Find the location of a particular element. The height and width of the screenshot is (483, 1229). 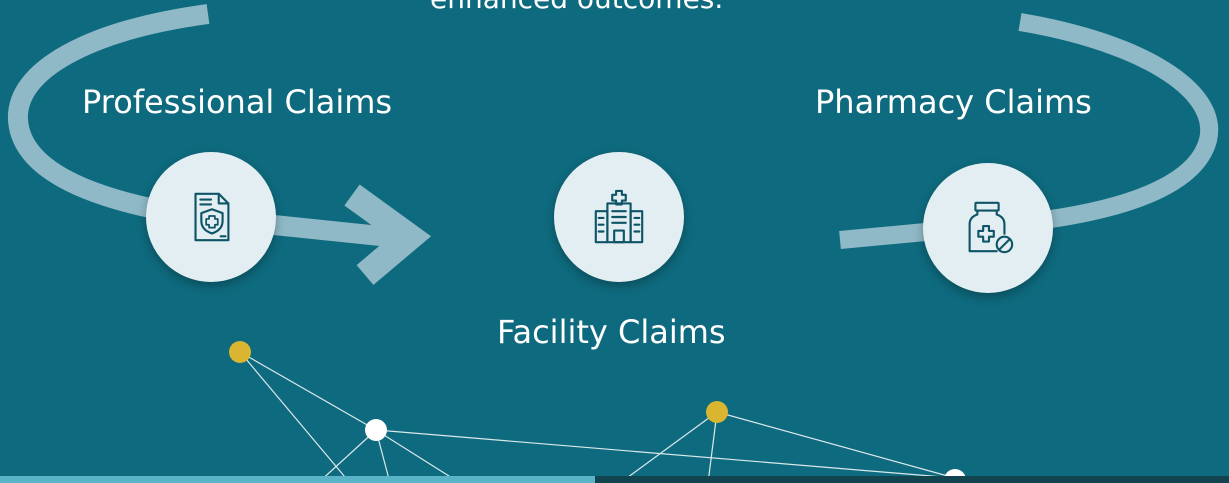

document-shield-icon is located at coordinates (212, 217).